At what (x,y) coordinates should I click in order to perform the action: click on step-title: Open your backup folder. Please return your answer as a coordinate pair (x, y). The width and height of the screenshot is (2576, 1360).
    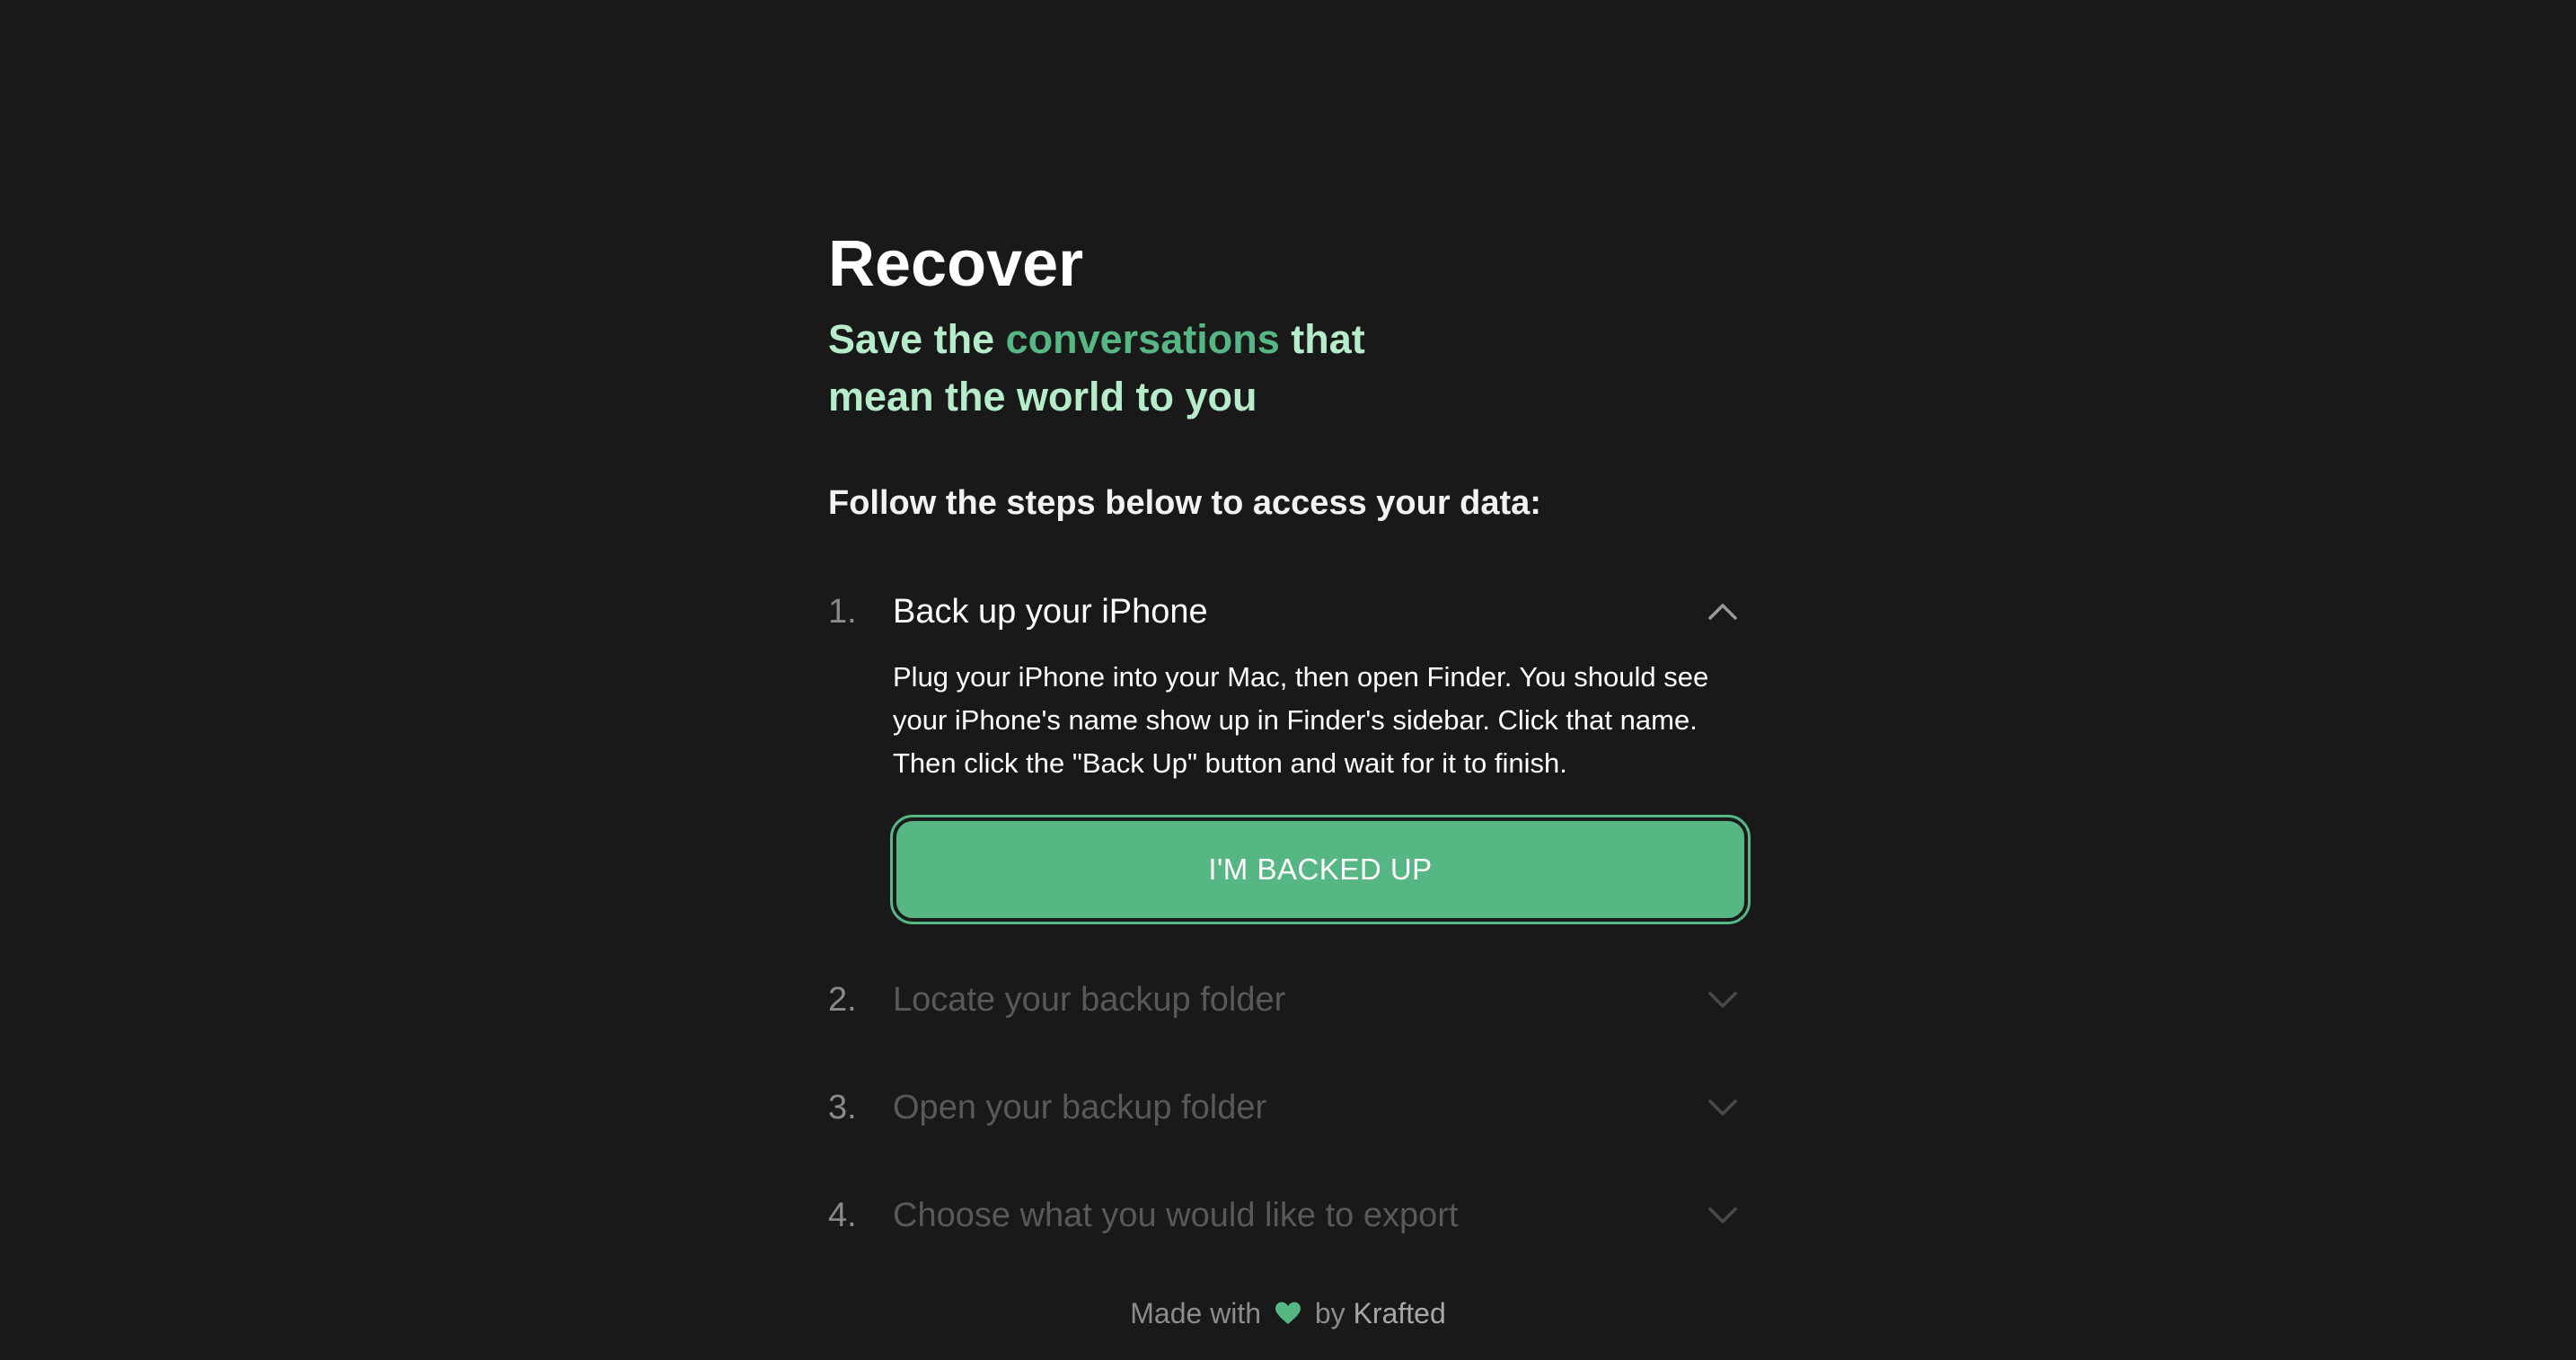
    Looking at the image, I should click on (1080, 1107).